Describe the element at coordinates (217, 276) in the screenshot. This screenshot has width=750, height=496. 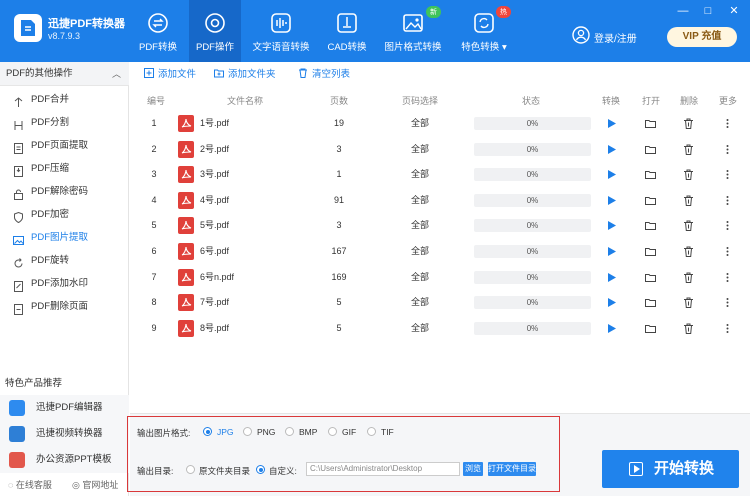
I see `file-name: 6号n.pdf` at that location.